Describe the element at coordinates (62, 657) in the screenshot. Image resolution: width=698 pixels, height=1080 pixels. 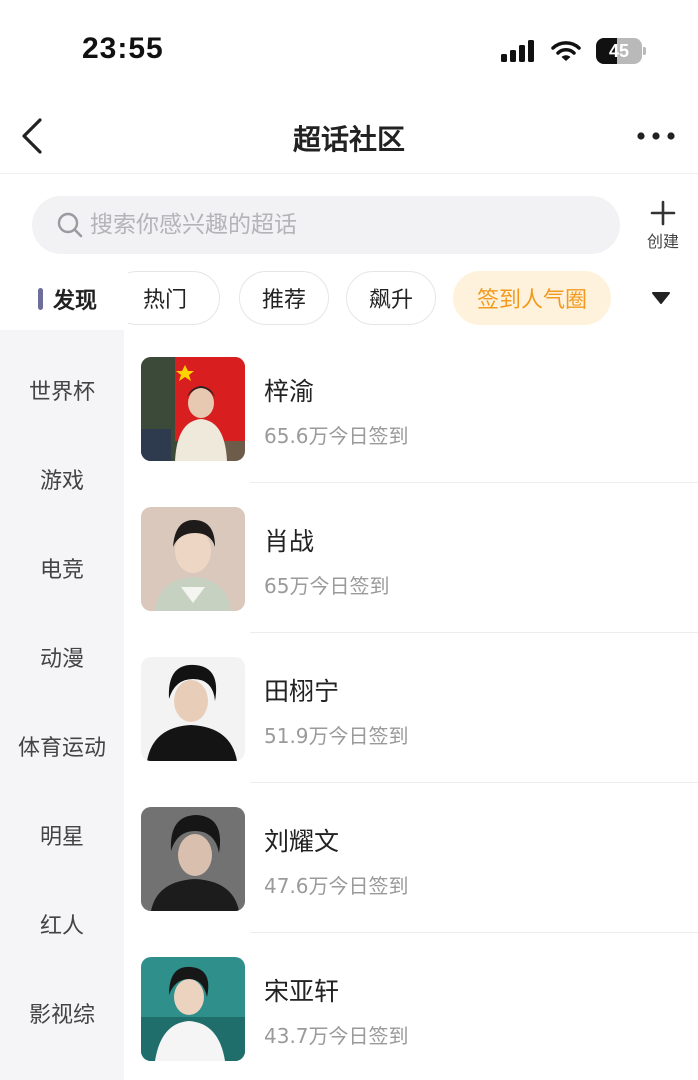
I see `sidebar-item-anime: 动漫` at that location.